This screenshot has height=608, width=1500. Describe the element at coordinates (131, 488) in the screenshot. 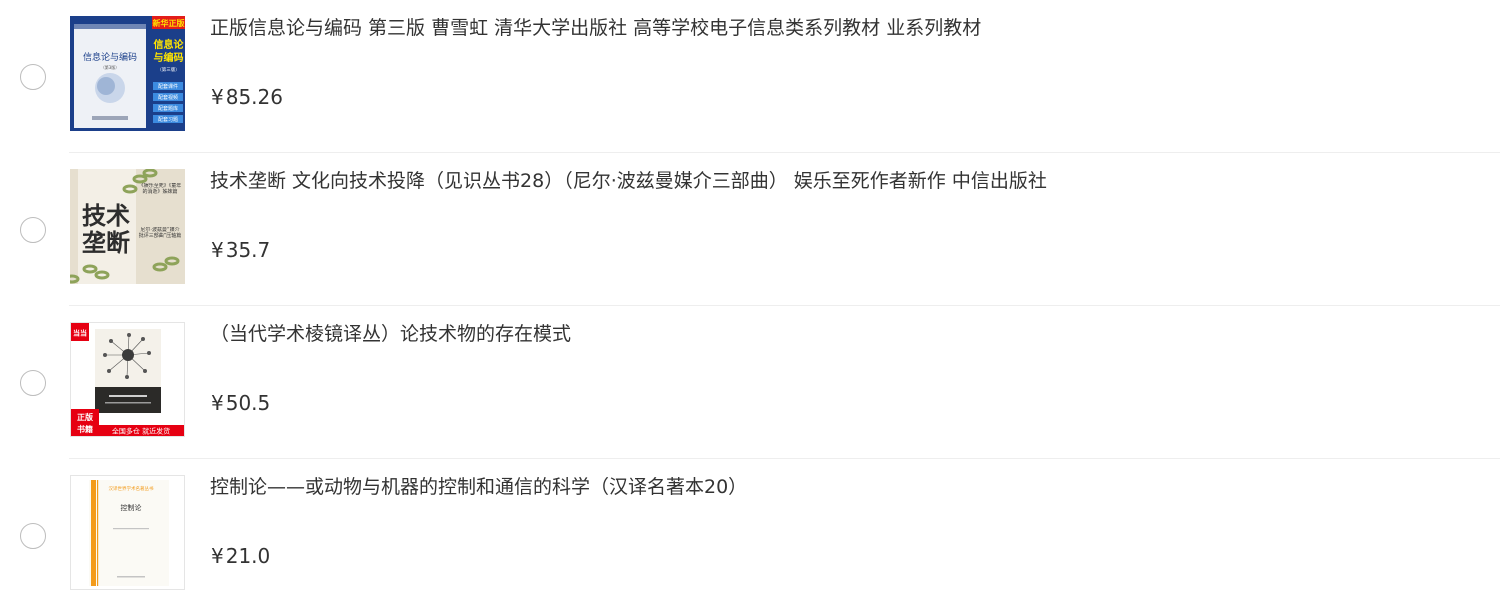

I see `cover-series: 汉译世界学术名著丛书` at that location.